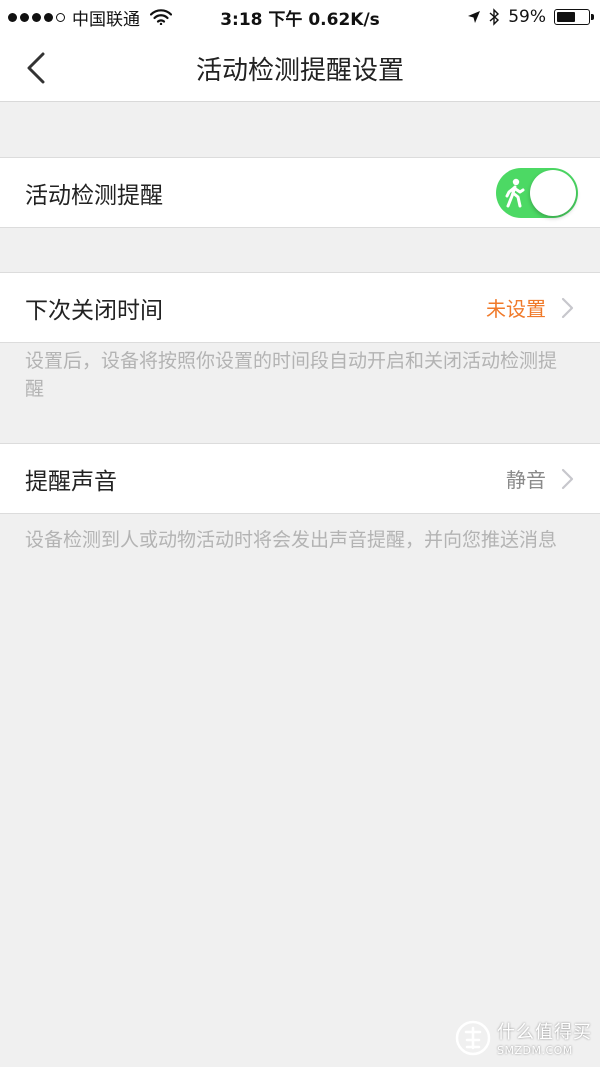 This screenshot has height=1067, width=600. Describe the element at coordinates (494, 17) in the screenshot. I see `bluetooth-icon` at that location.